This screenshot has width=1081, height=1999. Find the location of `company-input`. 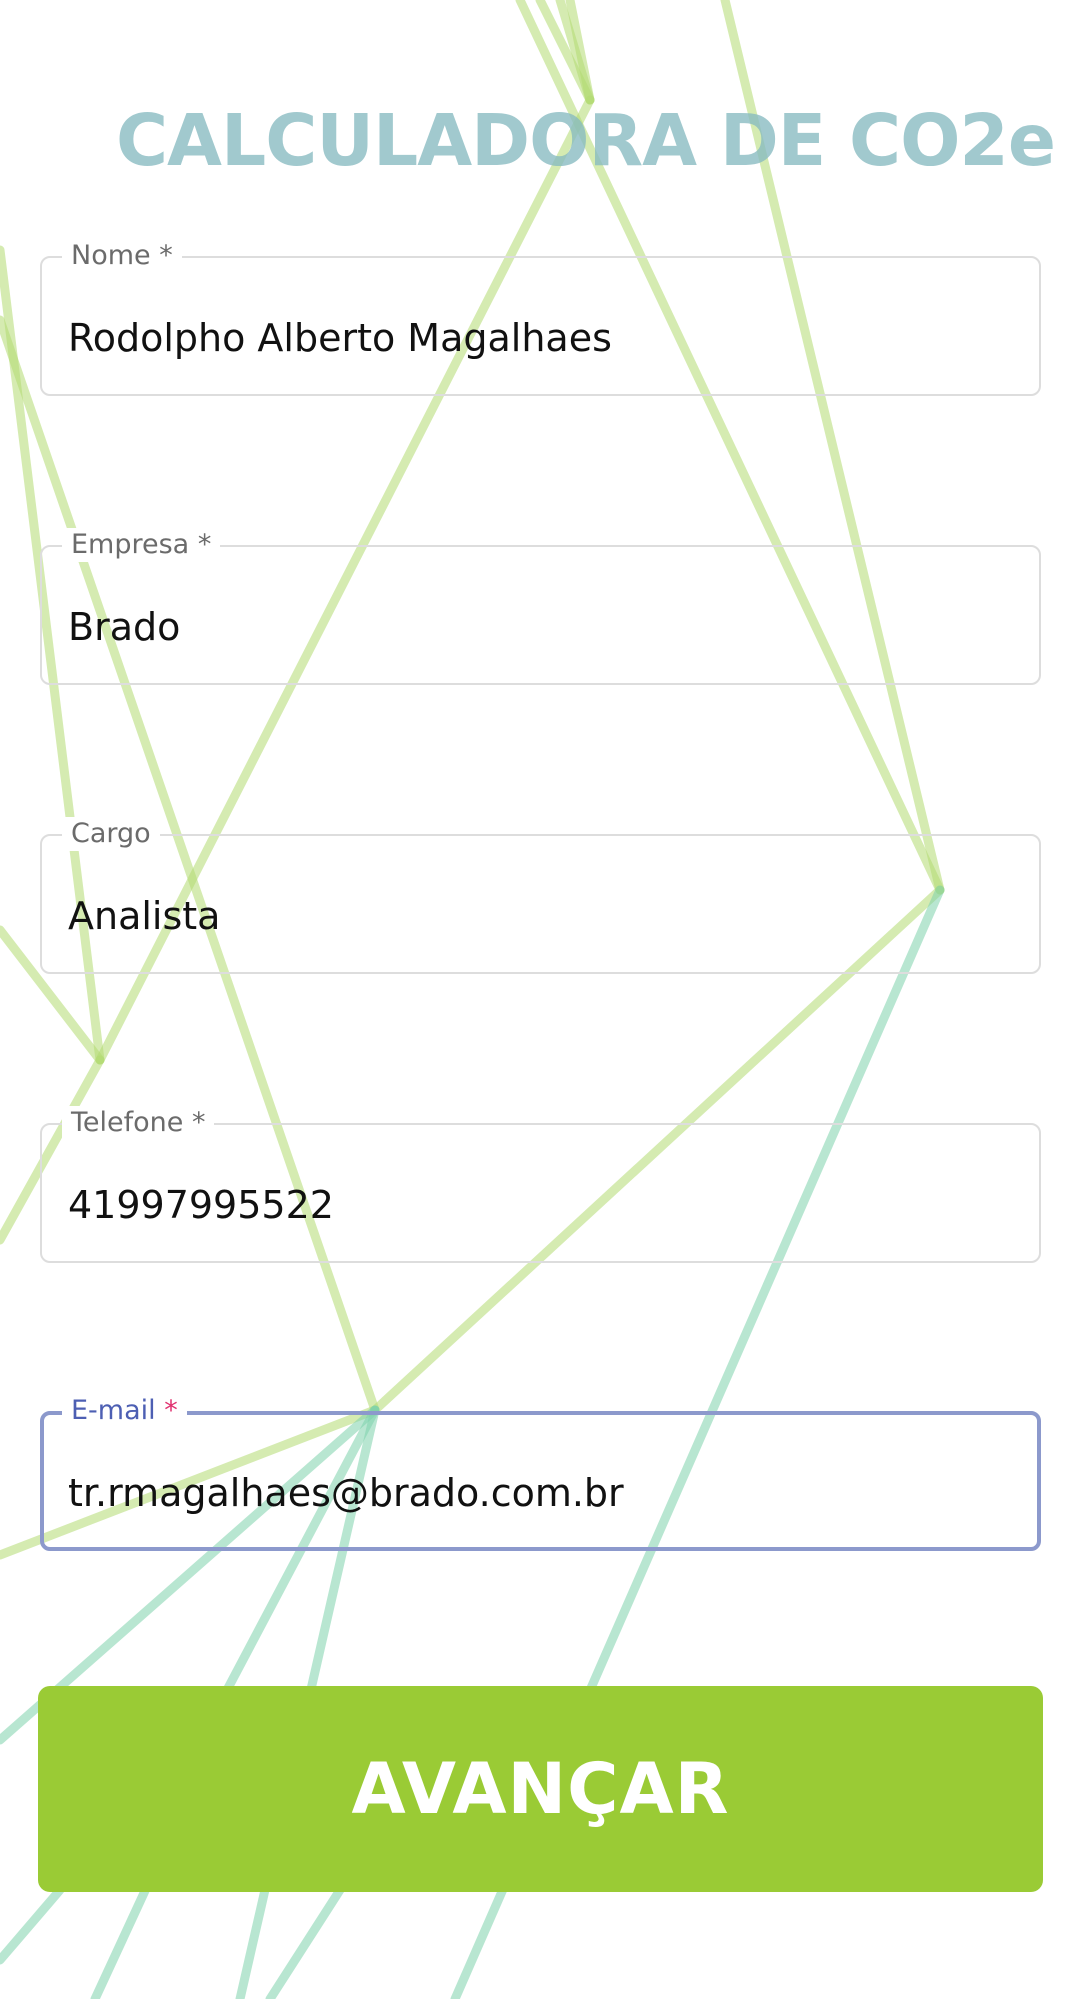

company-input is located at coordinates (541, 627).